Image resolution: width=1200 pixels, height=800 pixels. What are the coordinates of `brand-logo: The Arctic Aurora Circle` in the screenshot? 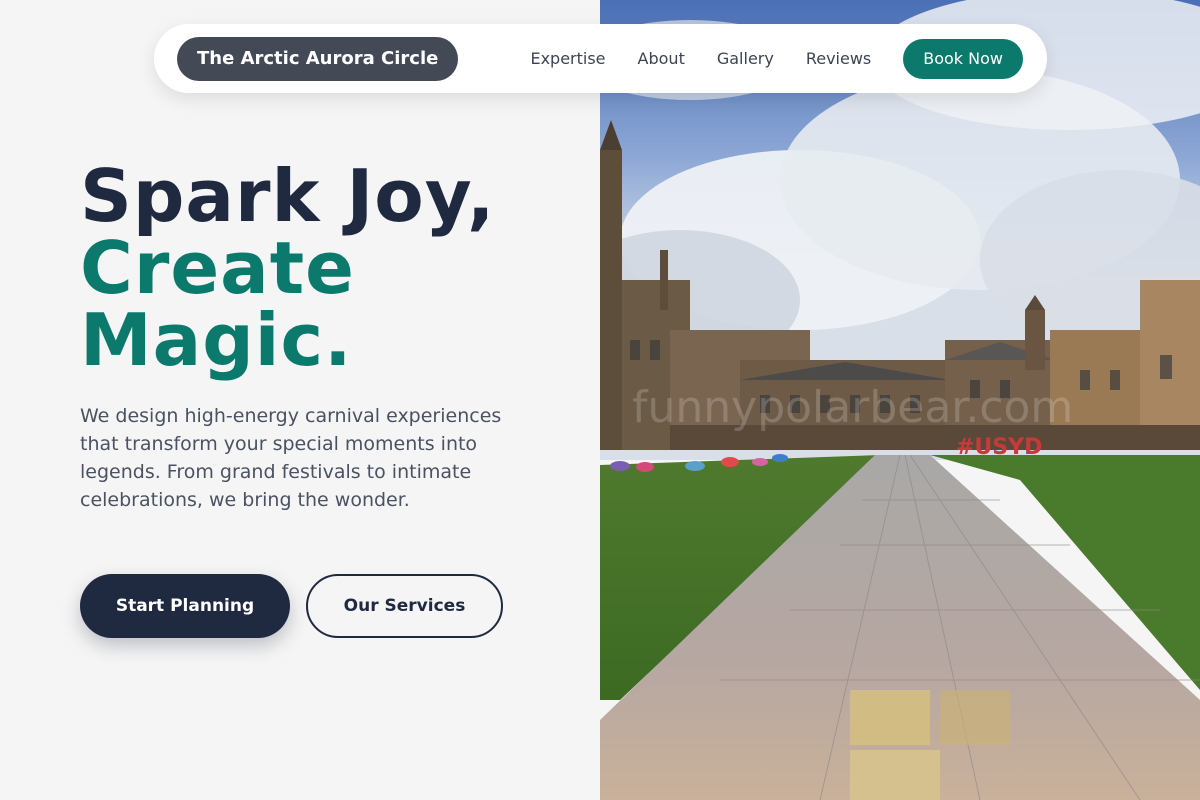 It's located at (318, 58).